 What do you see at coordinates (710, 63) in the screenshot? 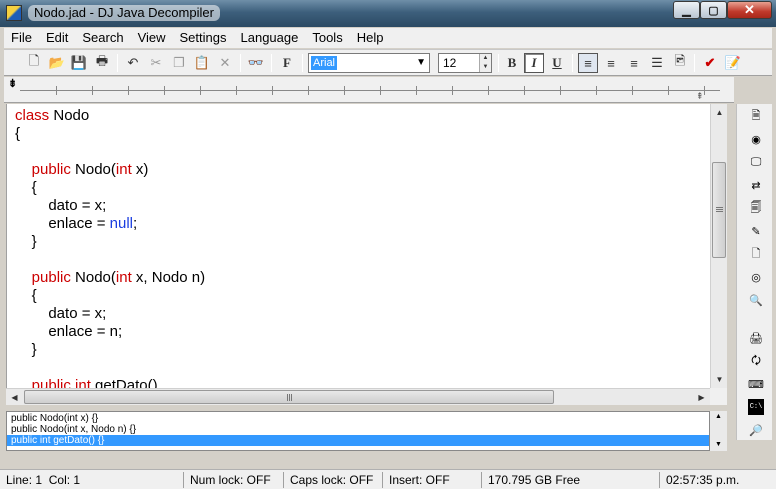
I see `check-syntax-icon: ✔` at bounding box center [710, 63].